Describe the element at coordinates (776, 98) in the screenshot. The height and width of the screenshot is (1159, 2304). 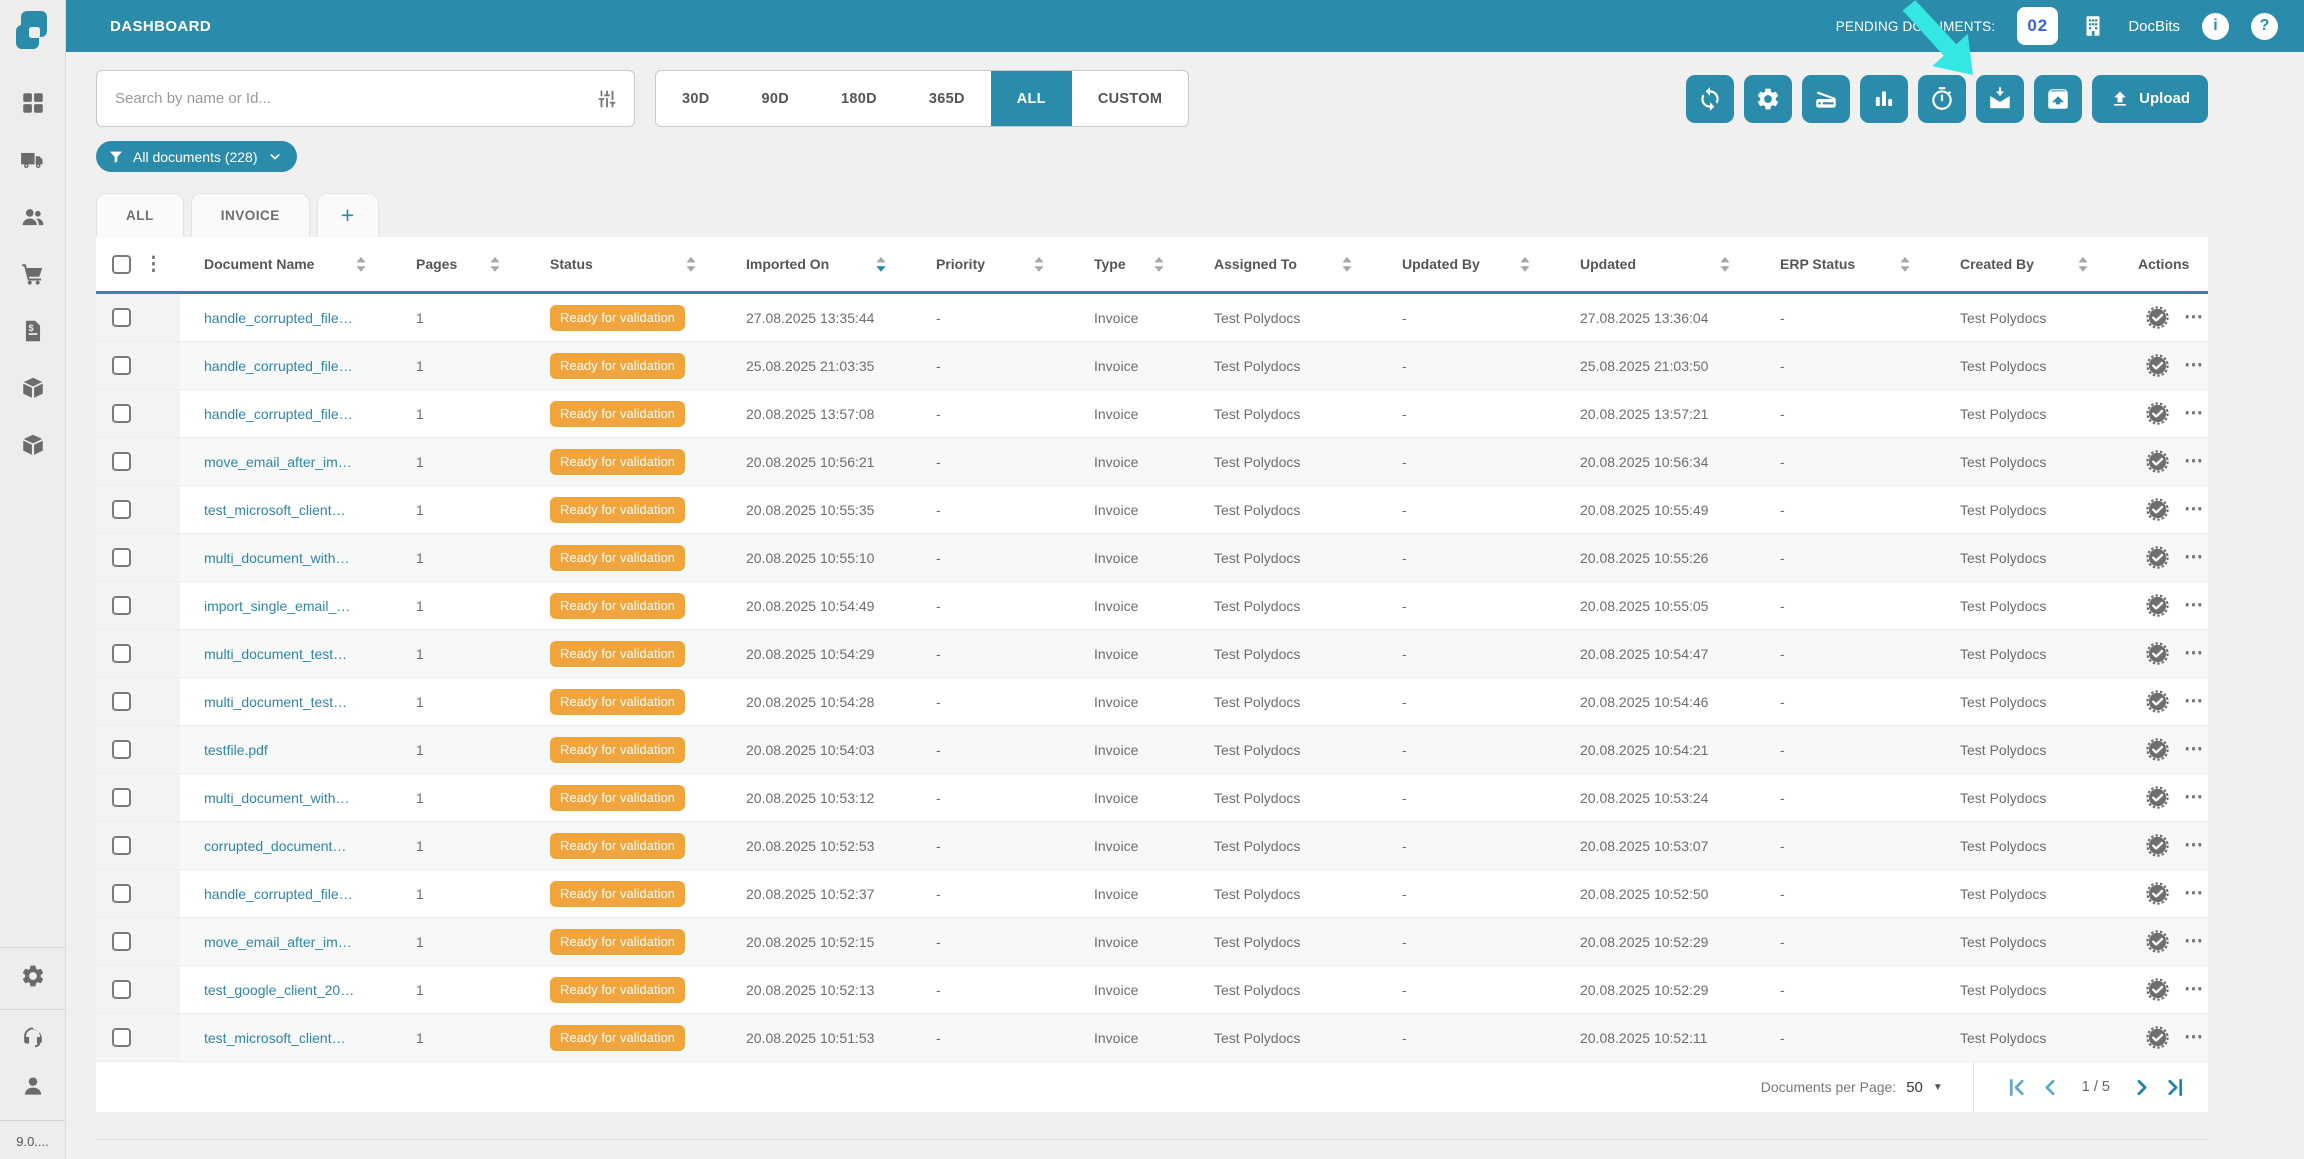
I see `range-90d: 90D` at that location.